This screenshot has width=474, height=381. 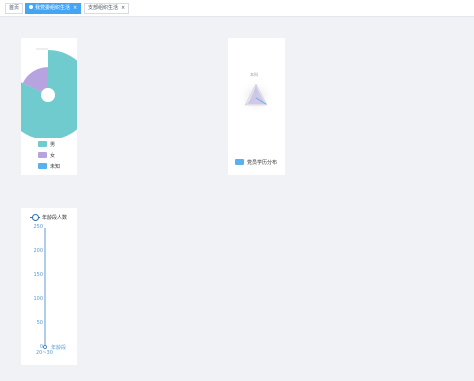 I want to click on legend-item-female: 女, so click(x=46, y=155).